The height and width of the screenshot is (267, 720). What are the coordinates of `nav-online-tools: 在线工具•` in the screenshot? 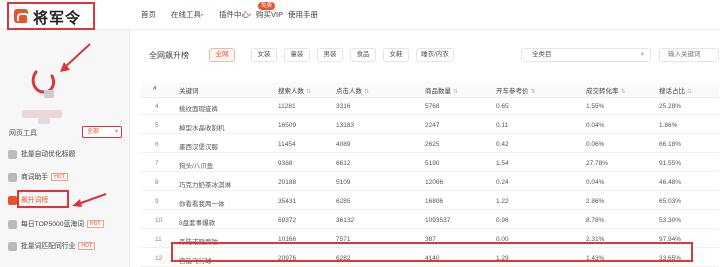 It's located at (187, 14).